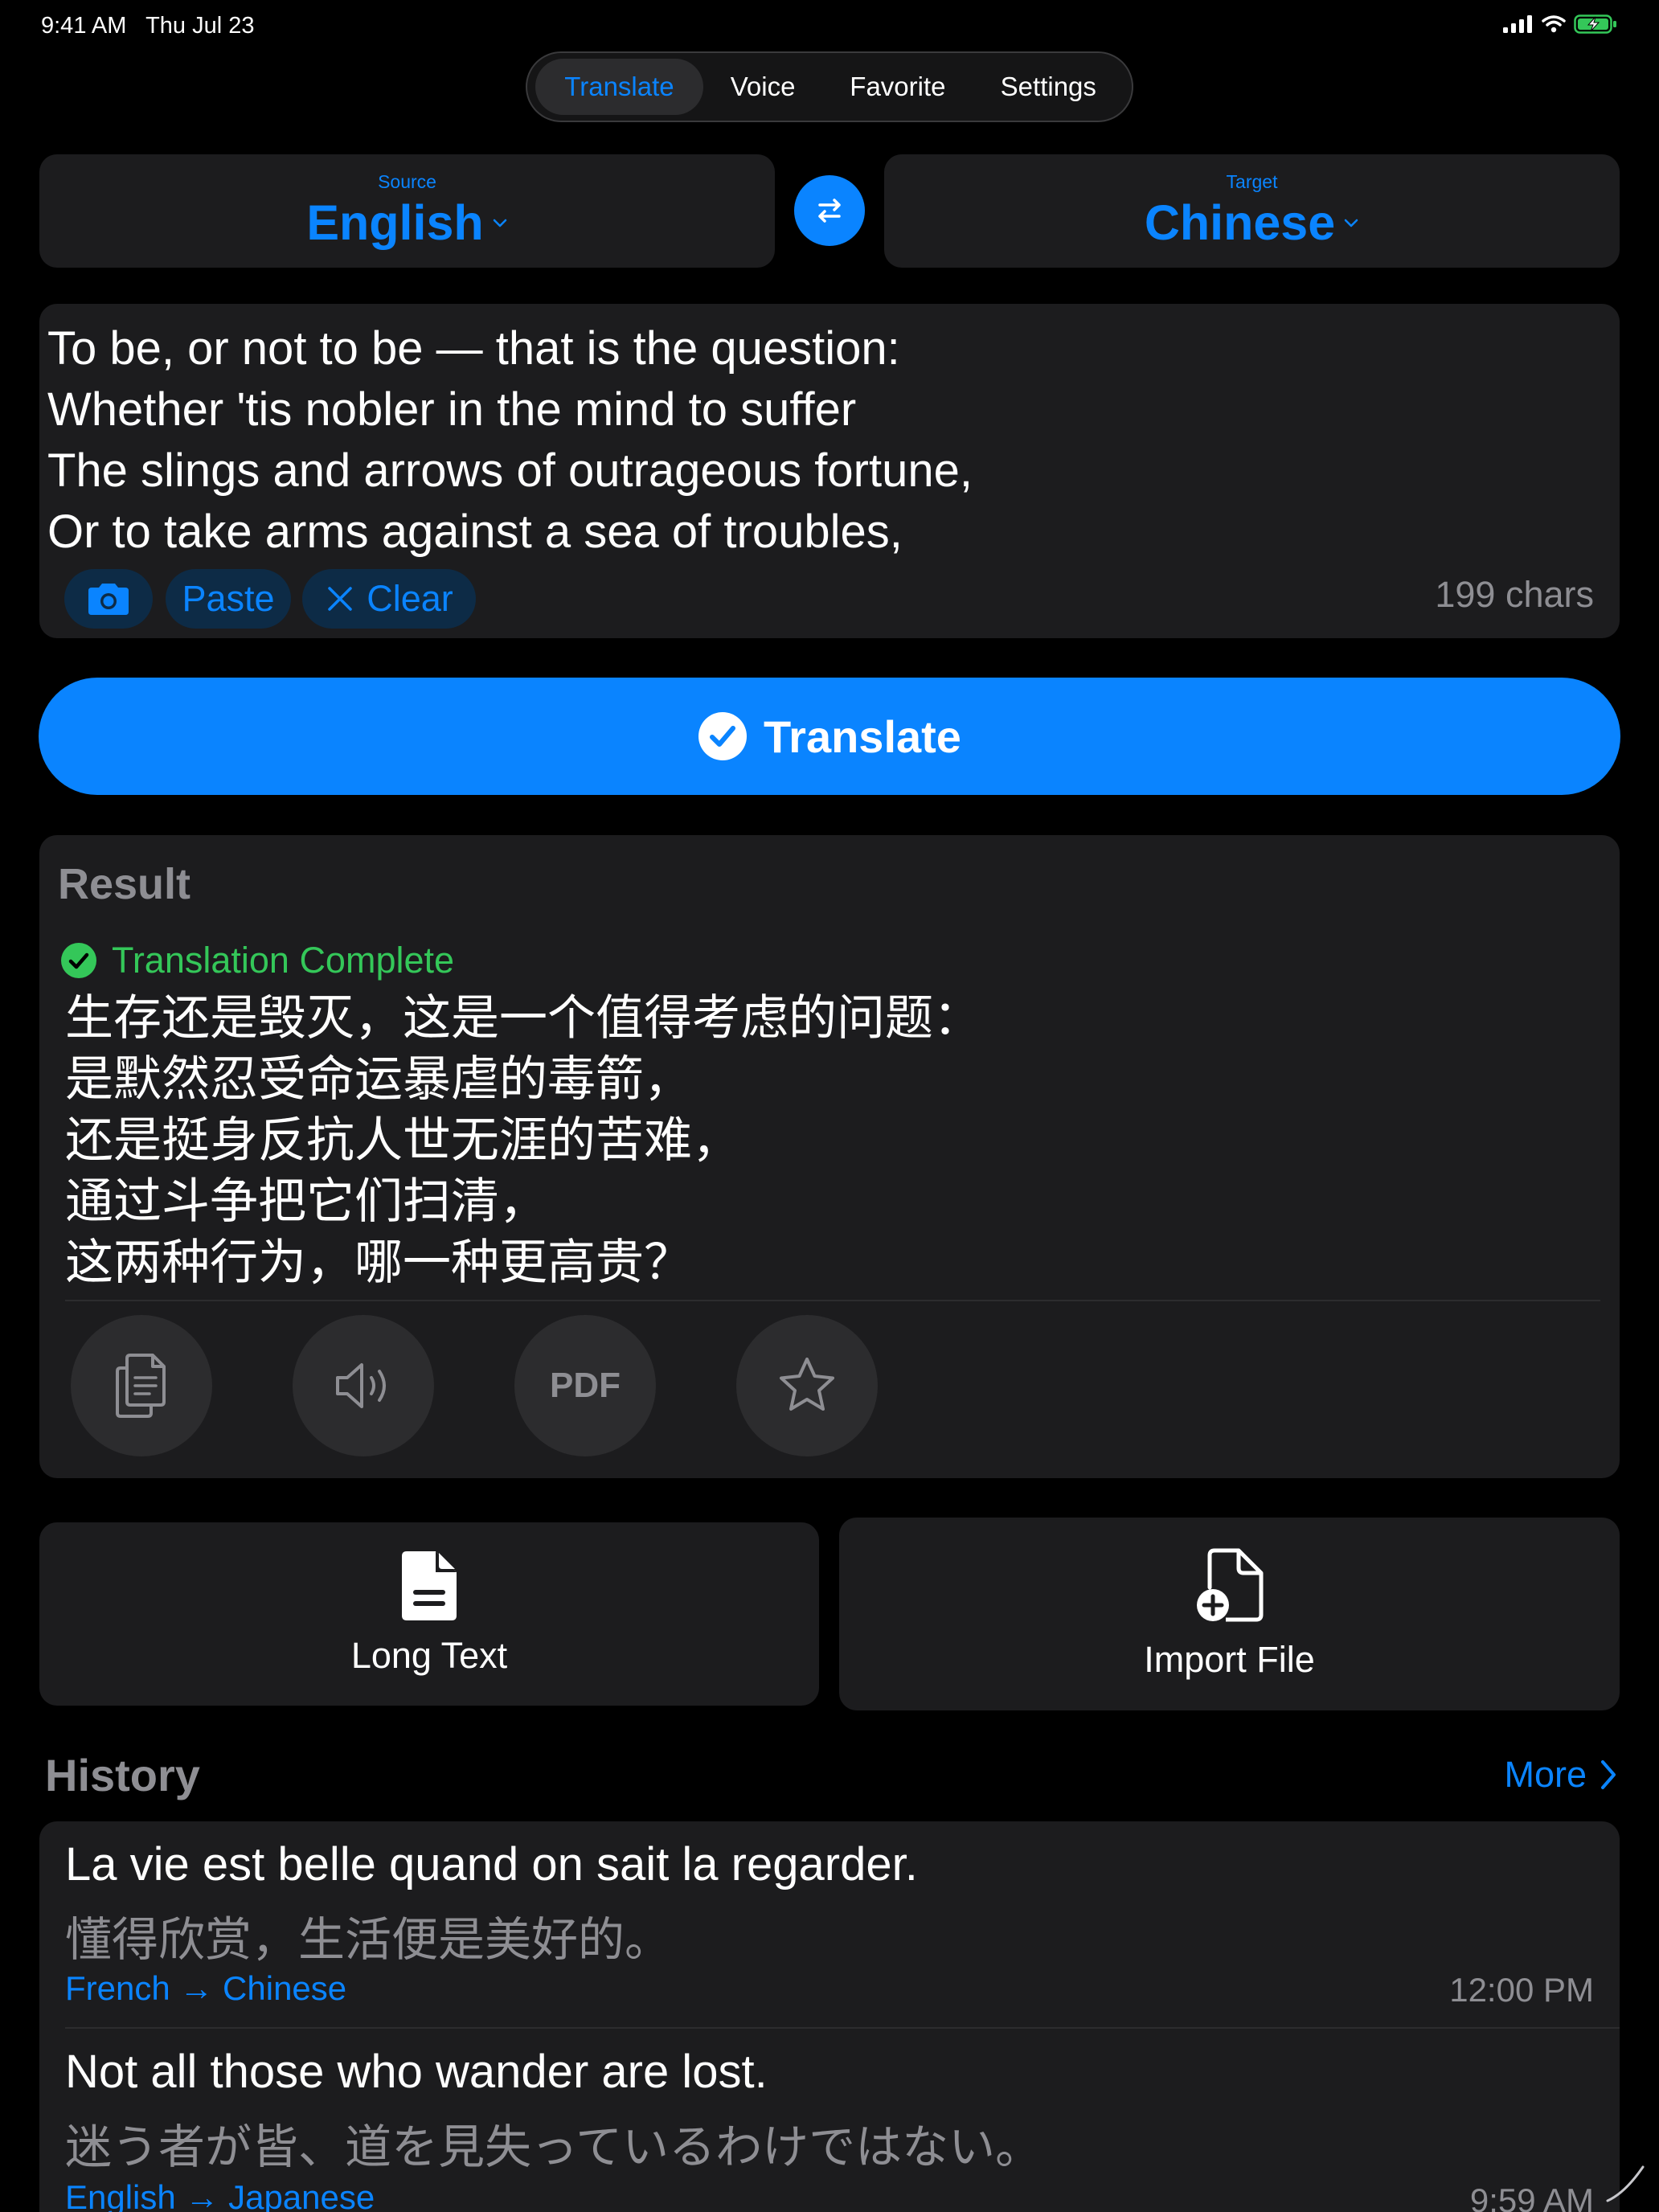 The height and width of the screenshot is (2212, 1659). I want to click on import-file-button: Import File, so click(1229, 1614).